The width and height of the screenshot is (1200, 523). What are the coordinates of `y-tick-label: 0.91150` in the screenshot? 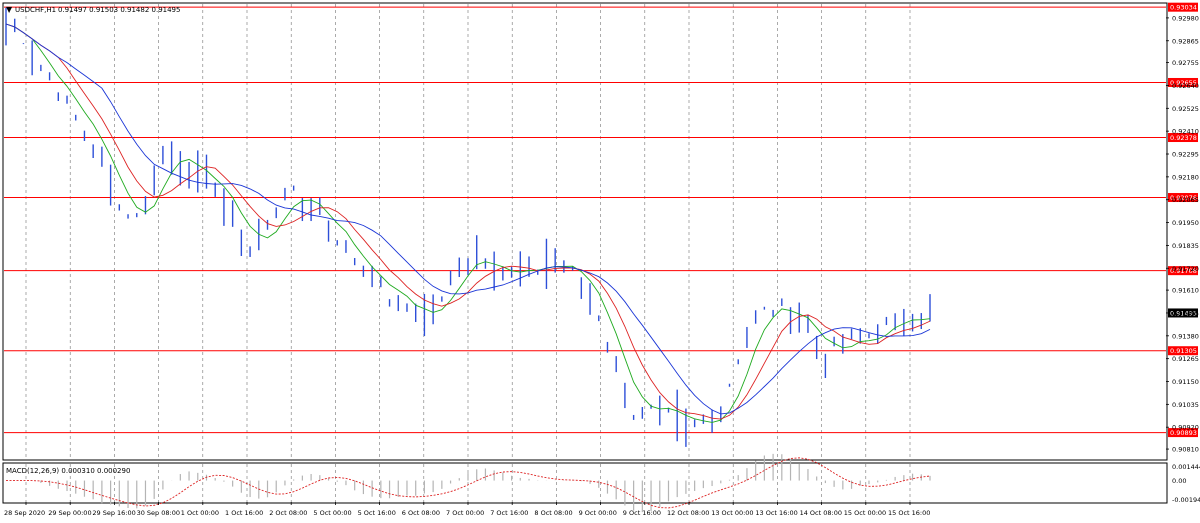 It's located at (1185, 382).